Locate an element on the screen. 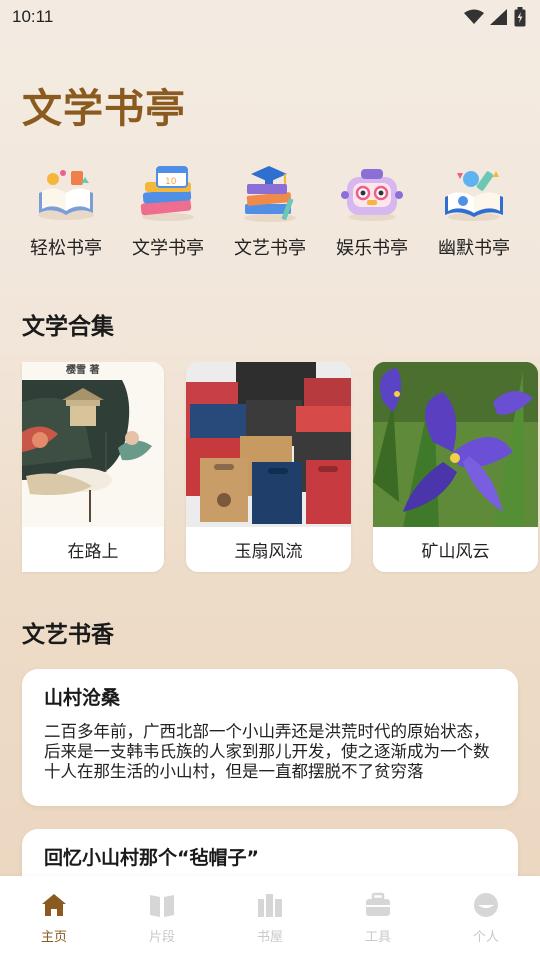  category-arts: 文艺书亭 is located at coordinates (270, 210).